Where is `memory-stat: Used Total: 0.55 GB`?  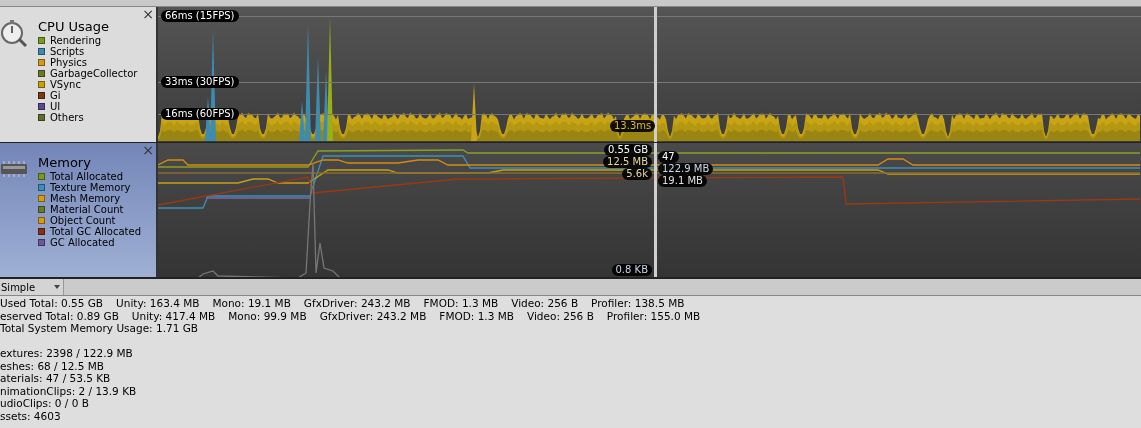 memory-stat: Used Total: 0.55 GB is located at coordinates (52, 303).